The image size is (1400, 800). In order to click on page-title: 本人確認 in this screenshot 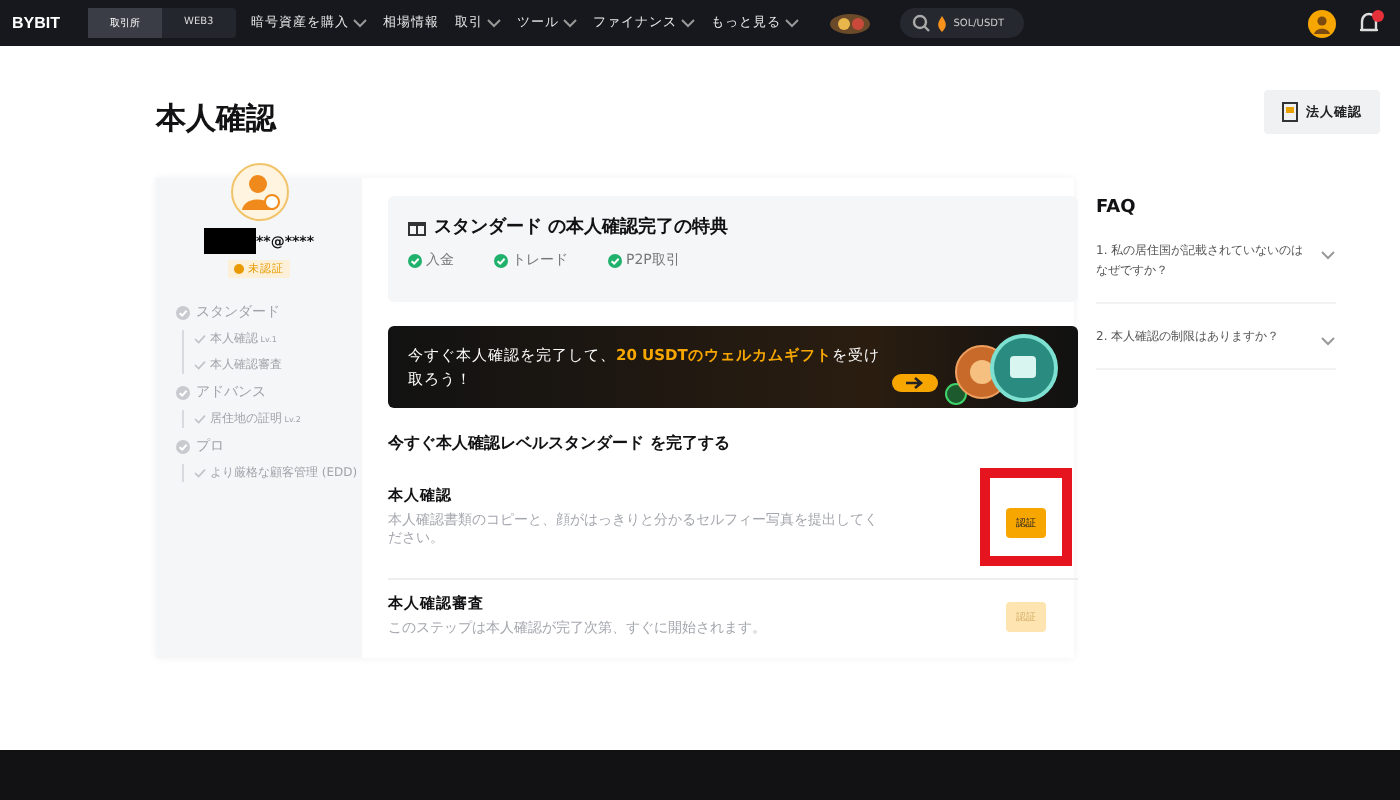, I will do `click(216, 118)`.